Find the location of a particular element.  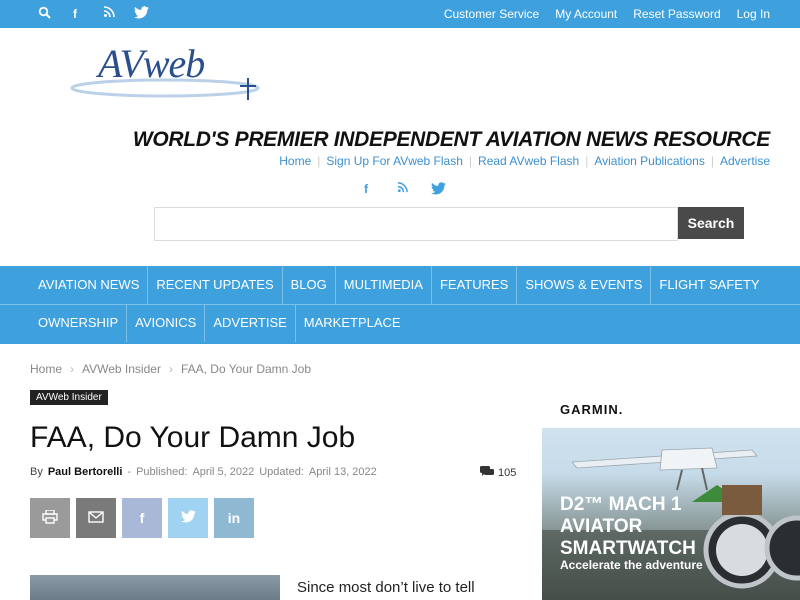

nav-features: FEATURES is located at coordinates (475, 285).